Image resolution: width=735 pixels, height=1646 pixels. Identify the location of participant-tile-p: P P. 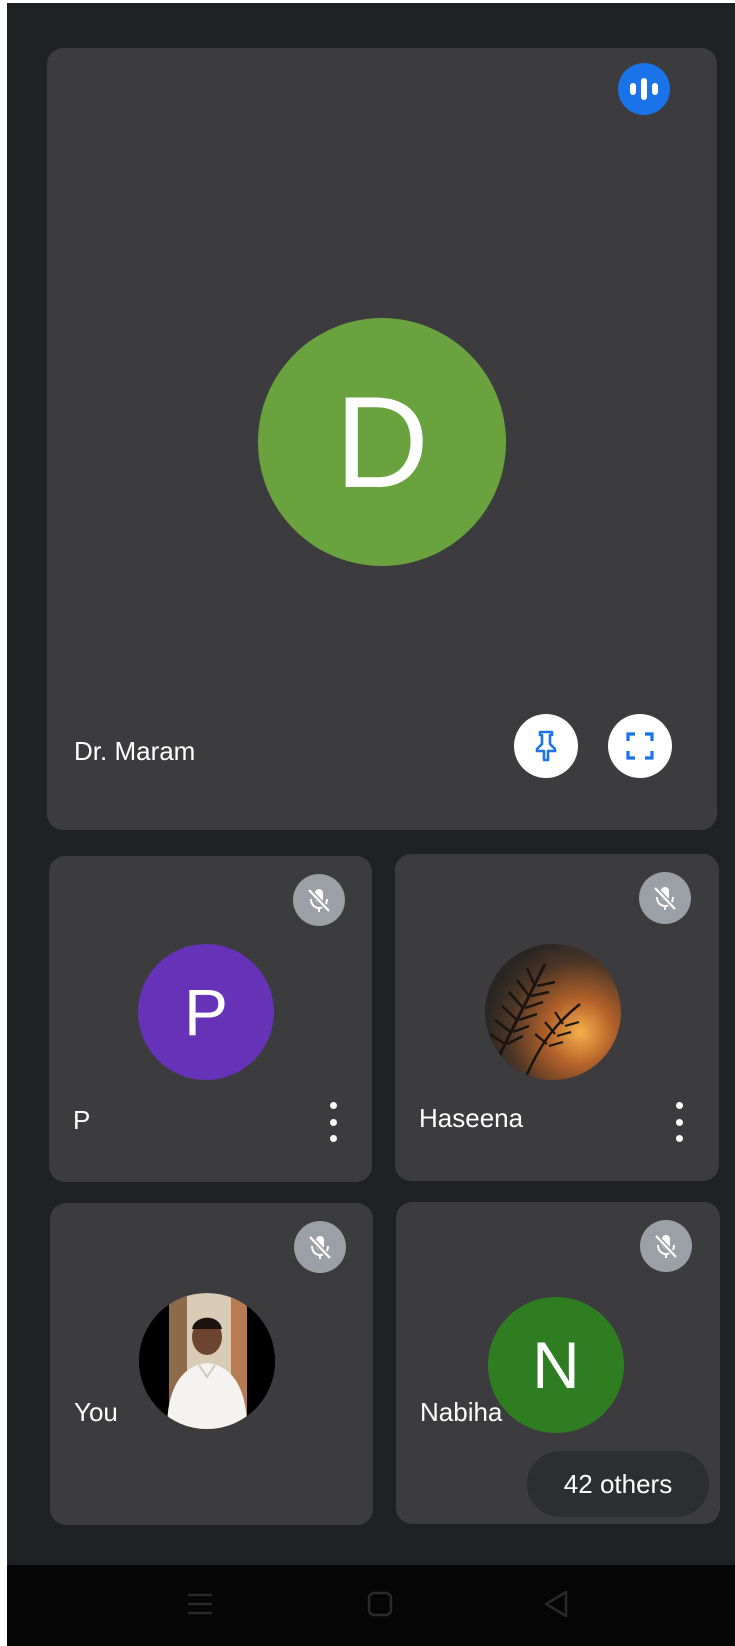
(210, 1019).